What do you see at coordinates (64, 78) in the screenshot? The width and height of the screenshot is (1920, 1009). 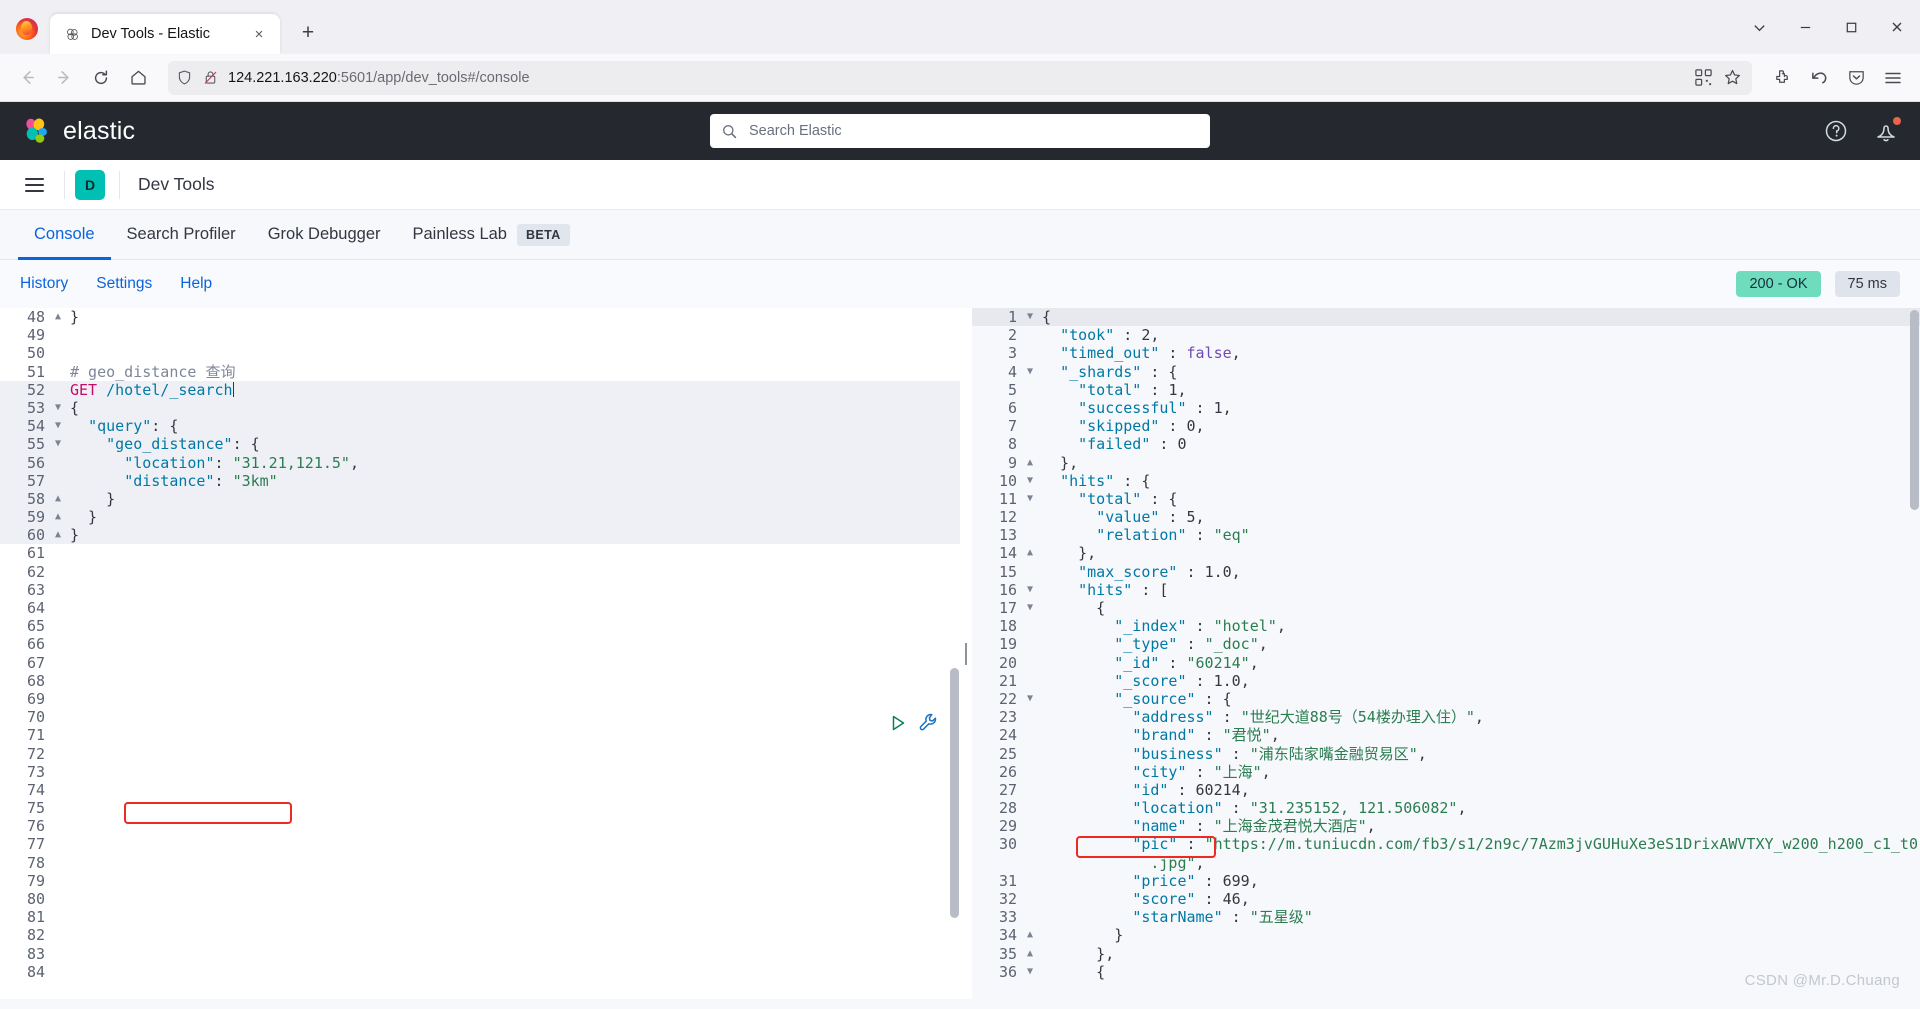 I see `forward-button-icon` at bounding box center [64, 78].